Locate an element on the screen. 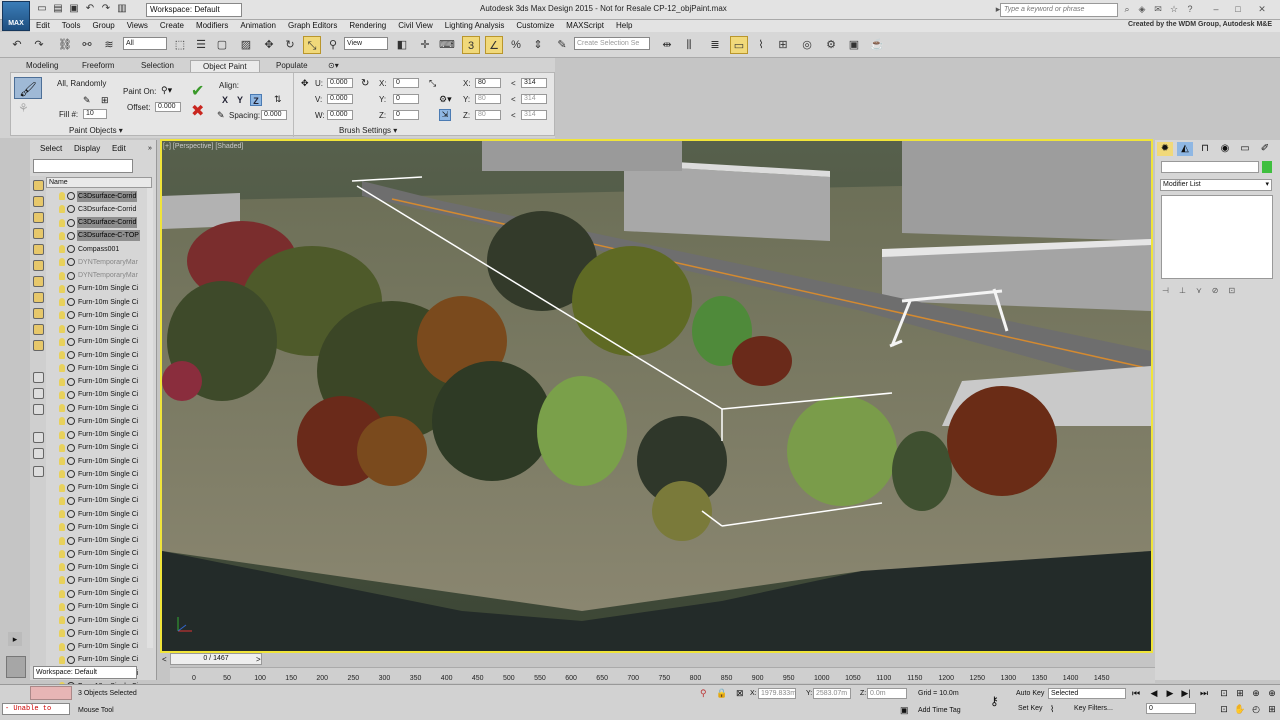 This screenshot has height=720, width=1280. sync-selection-icon is located at coordinates (38, 437).